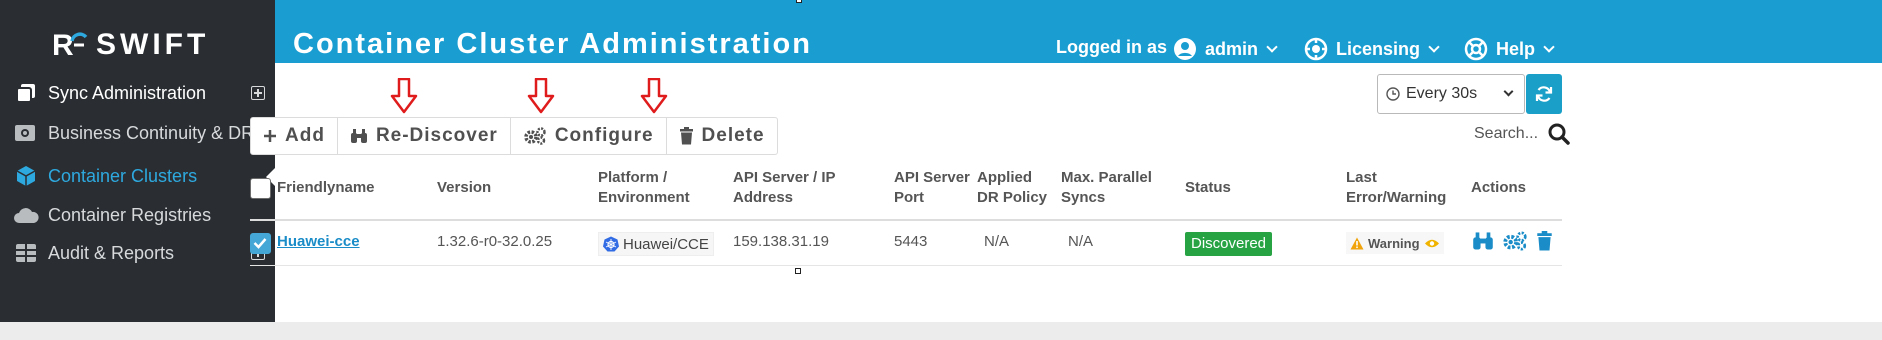 This screenshot has width=1882, height=340. I want to click on column-header-api-server: API Server / IP Address, so click(784, 188).